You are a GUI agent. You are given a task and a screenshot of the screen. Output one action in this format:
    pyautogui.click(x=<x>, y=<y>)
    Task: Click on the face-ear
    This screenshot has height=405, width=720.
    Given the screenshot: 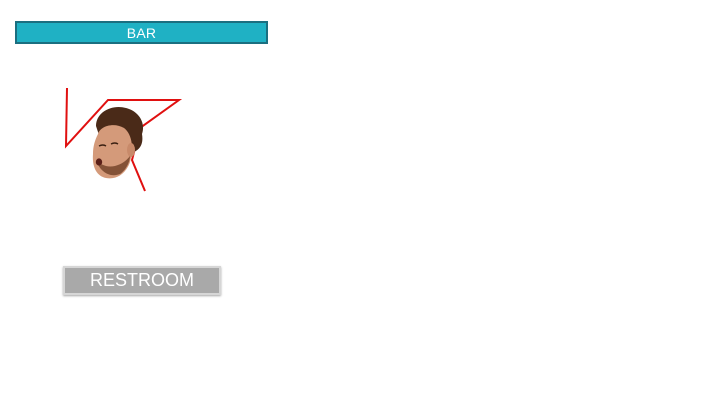 What is the action you would take?
    pyautogui.click(x=131, y=150)
    